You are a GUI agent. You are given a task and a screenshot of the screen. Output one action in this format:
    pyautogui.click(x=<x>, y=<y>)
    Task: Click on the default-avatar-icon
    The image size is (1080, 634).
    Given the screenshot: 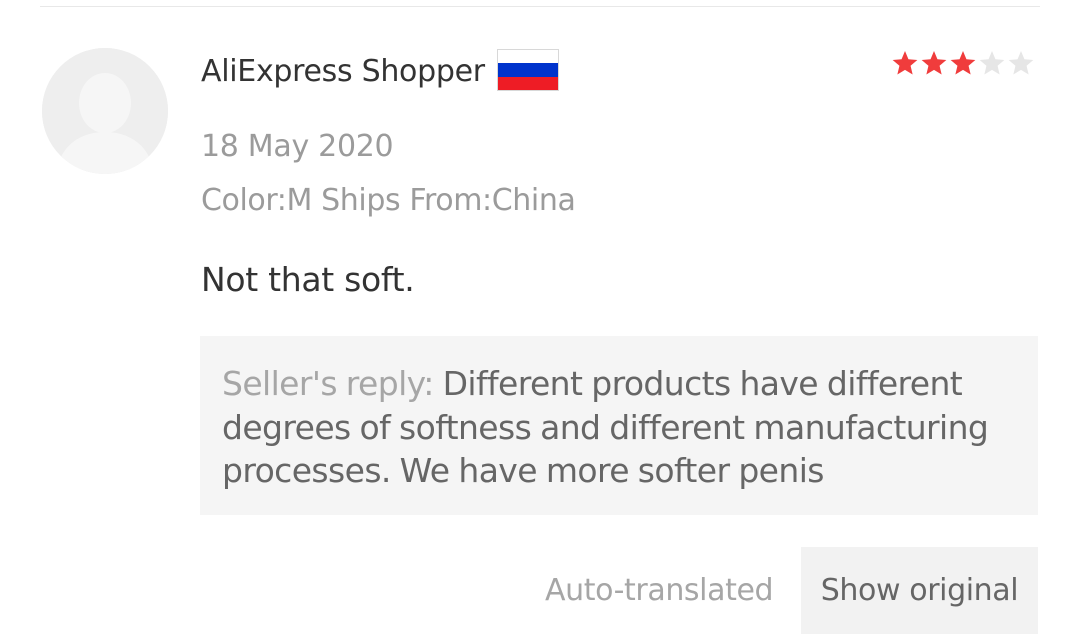 What is the action you would take?
    pyautogui.click(x=105, y=111)
    